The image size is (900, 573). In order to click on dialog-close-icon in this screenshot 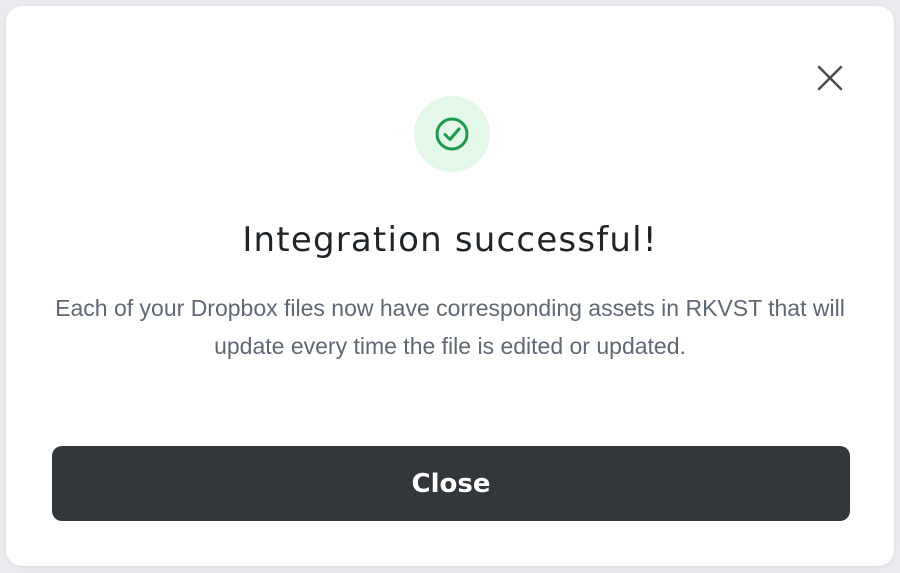, I will do `click(830, 78)`.